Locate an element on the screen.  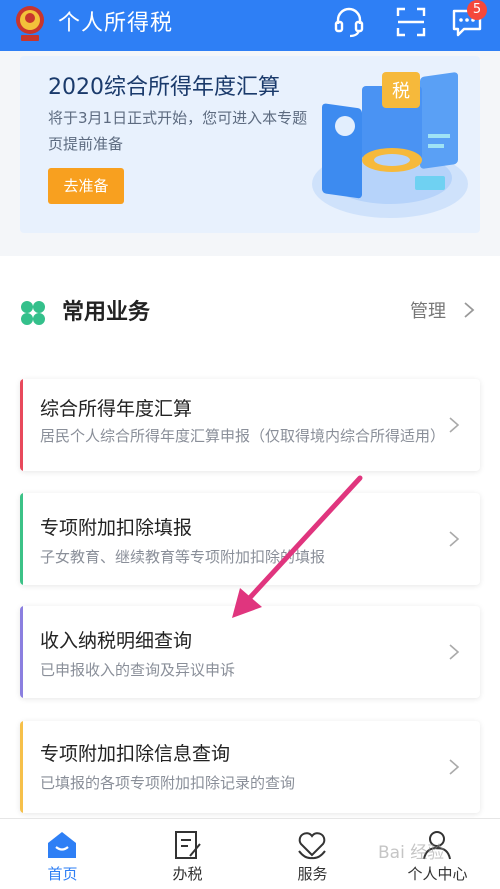
customer-service-icon is located at coordinates (349, 22).